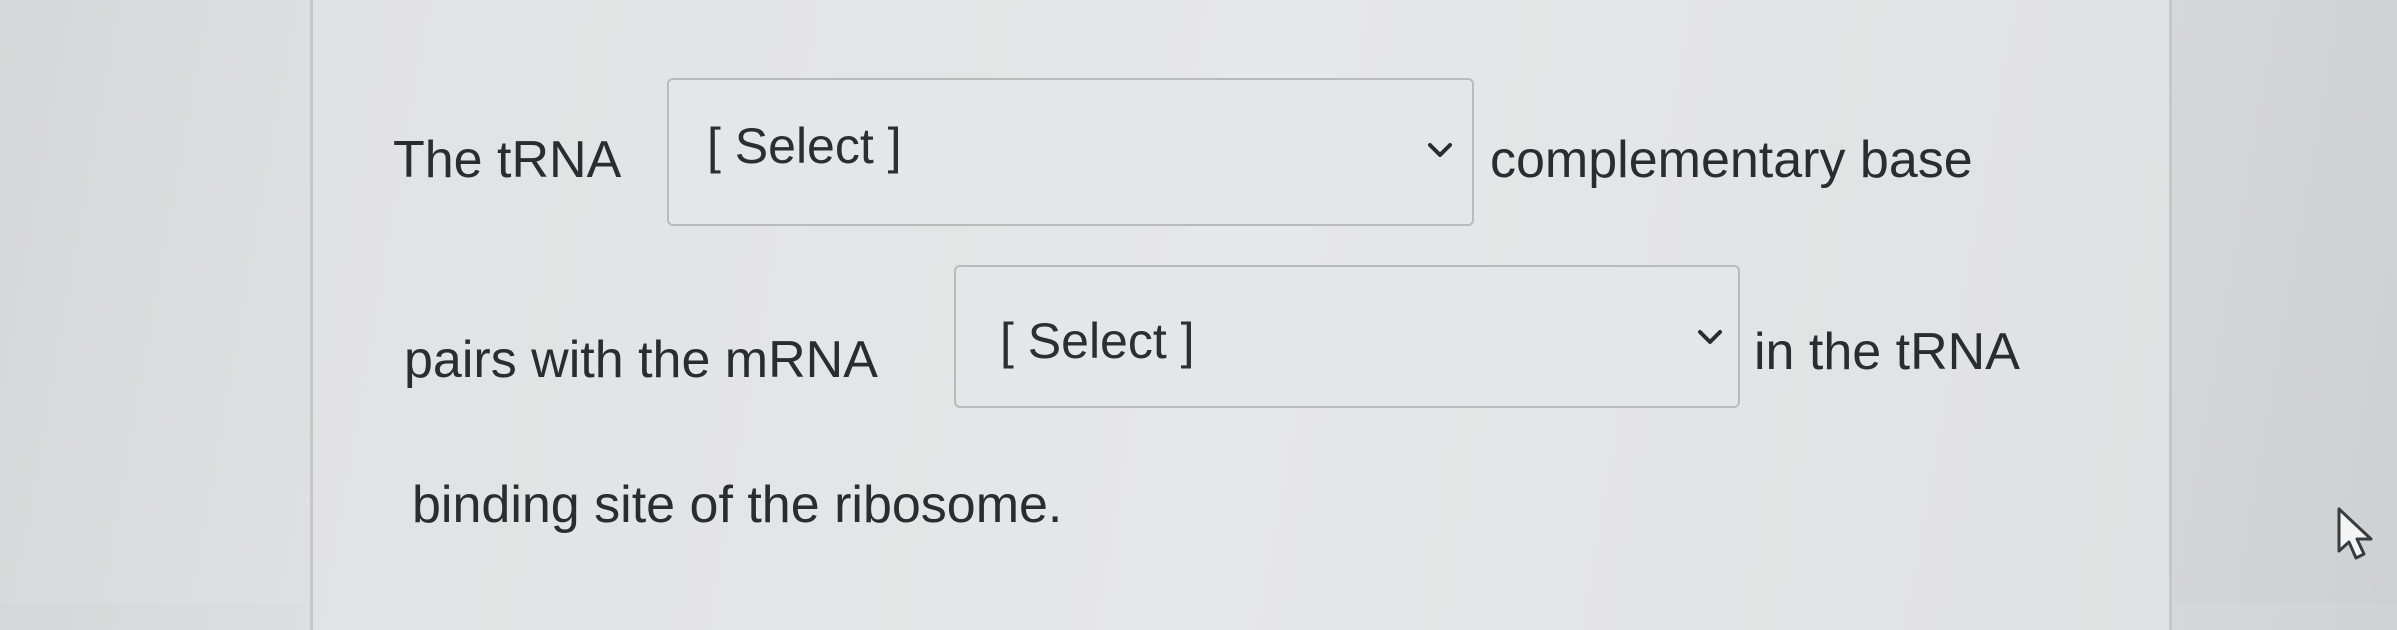 Image resolution: width=2397 pixels, height=630 pixels. What do you see at coordinates (1097, 341) in the screenshot?
I see `second-dropdown-selected-value: [ Select ]` at bounding box center [1097, 341].